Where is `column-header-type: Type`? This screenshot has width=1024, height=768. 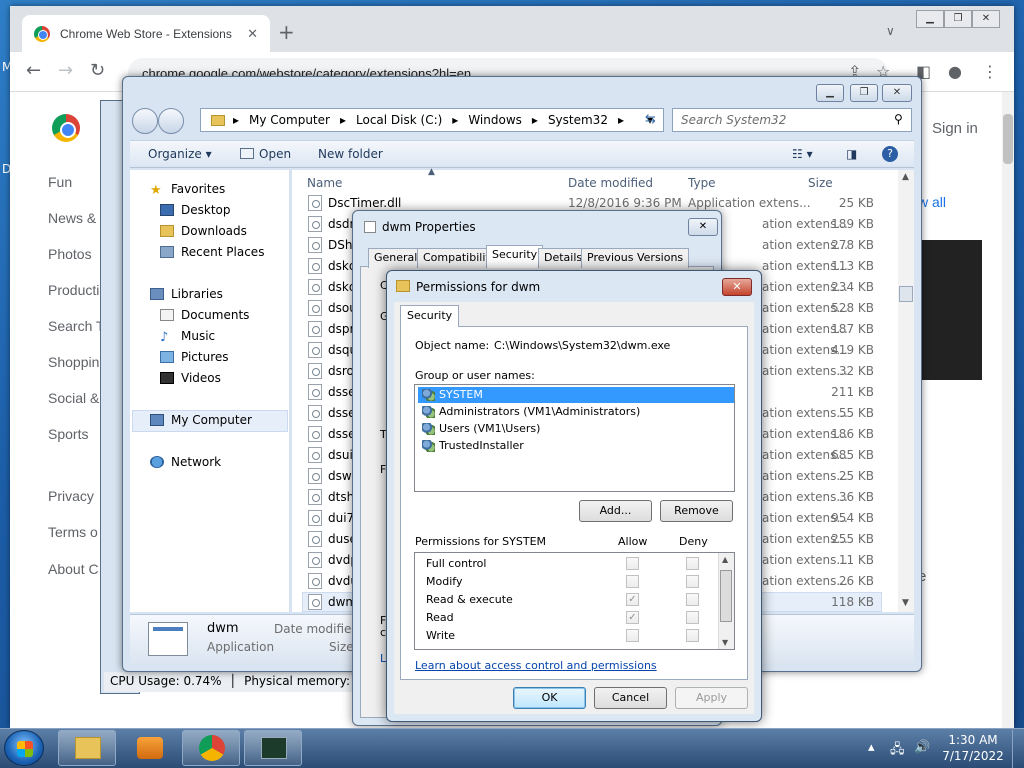 column-header-type: Type is located at coordinates (702, 183).